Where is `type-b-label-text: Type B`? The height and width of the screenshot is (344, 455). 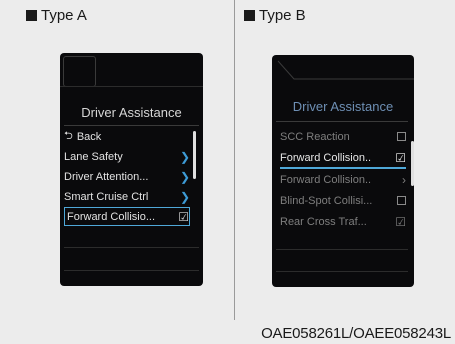
type-b-label-text: Type B is located at coordinates (282, 15).